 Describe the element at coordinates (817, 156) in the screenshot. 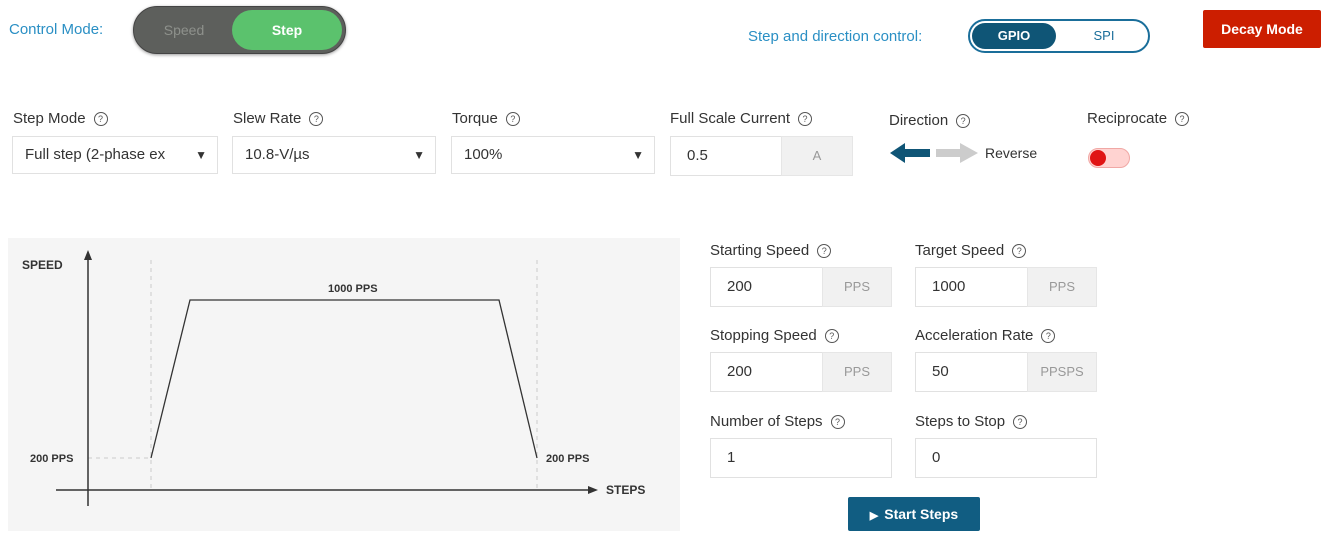

I see `current-unit: A` at that location.